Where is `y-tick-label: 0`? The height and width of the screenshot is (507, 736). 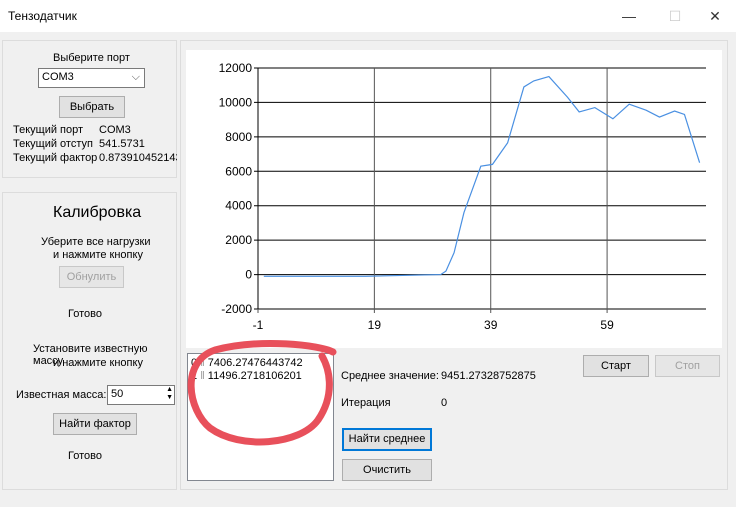 y-tick-label: 0 is located at coordinates (248, 275).